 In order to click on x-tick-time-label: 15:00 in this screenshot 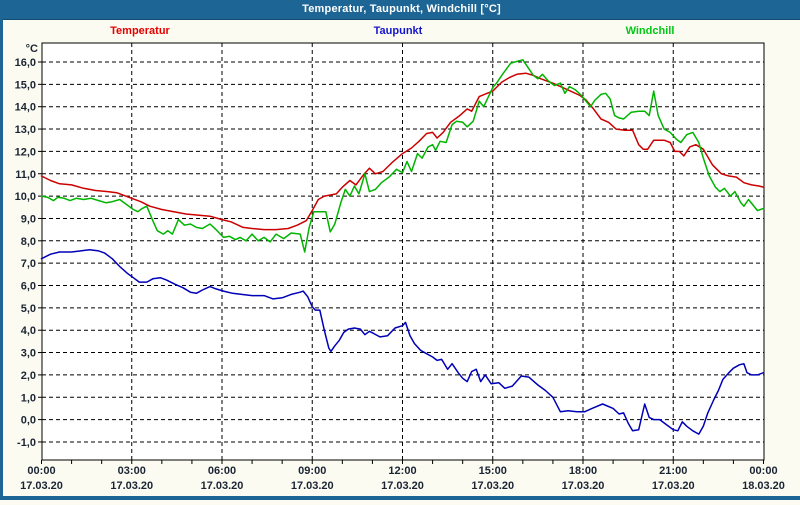, I will do `click(493, 471)`.